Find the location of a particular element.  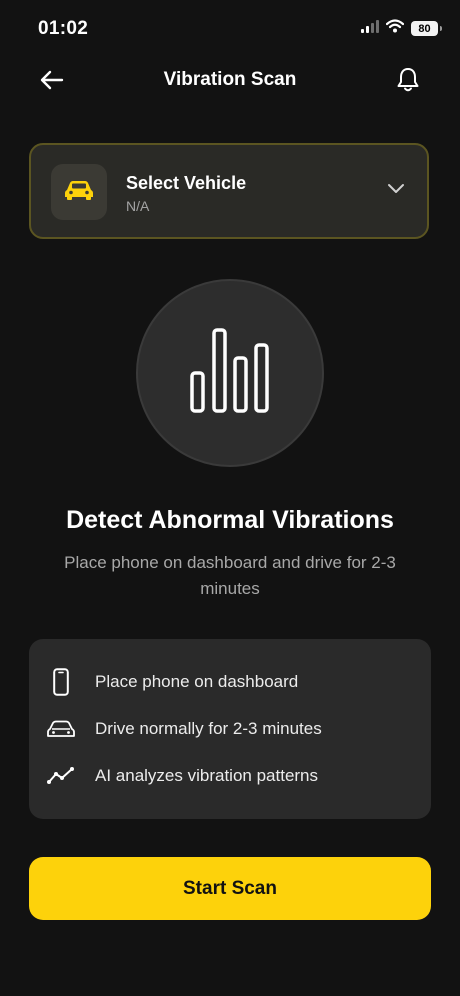

trend-line-icon is located at coordinates (61, 776).